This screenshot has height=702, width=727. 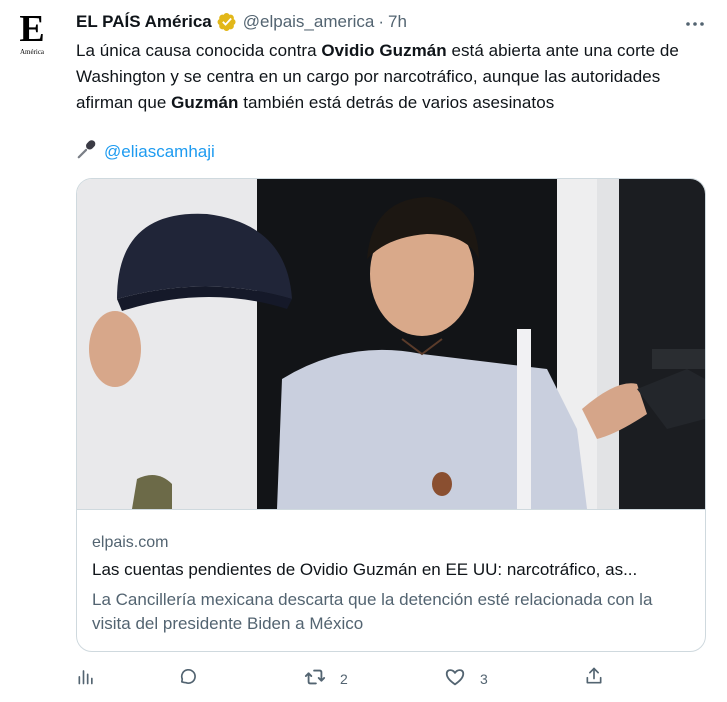 What do you see at coordinates (455, 678) in the screenshot?
I see `like-icon` at bounding box center [455, 678].